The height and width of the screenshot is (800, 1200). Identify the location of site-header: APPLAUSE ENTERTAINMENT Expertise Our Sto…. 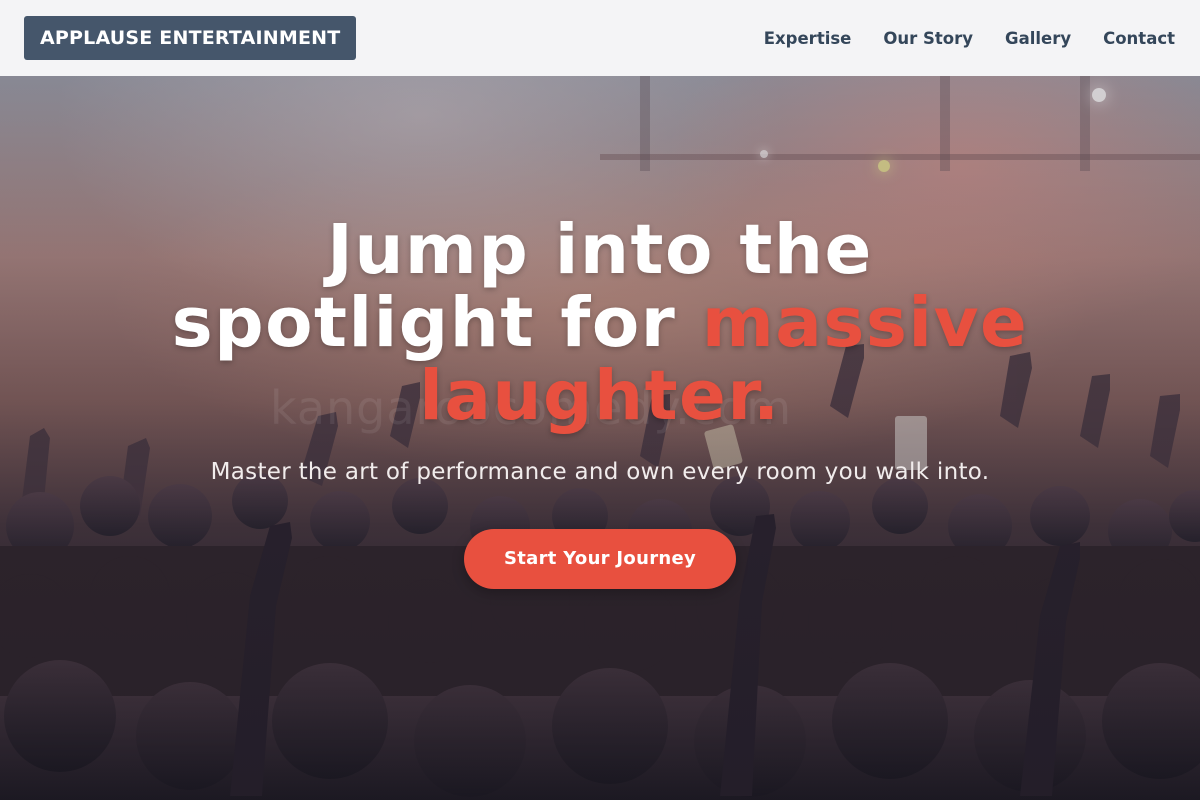
(600, 38).